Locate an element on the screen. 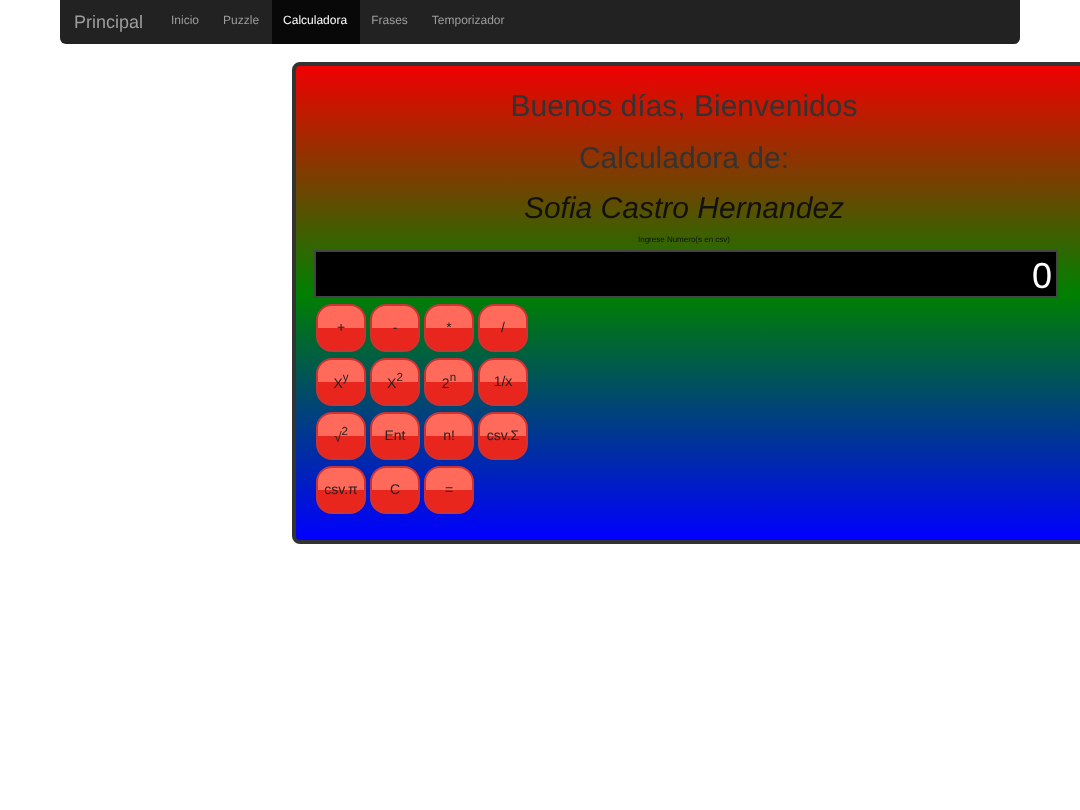  brand-link: Principal is located at coordinates (110, 22).